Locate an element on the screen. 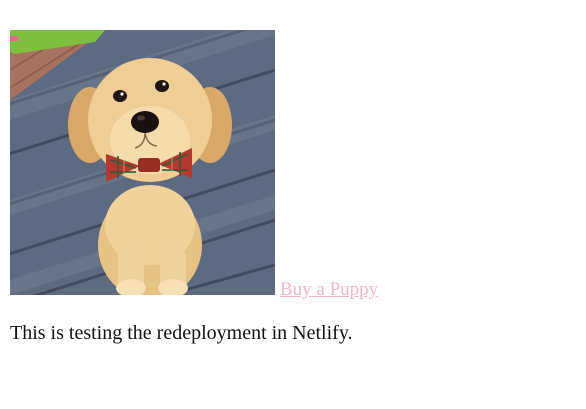 The height and width of the screenshot is (409, 586). buy-a-puppy-link: Buy a Puppy is located at coordinates (329, 289).